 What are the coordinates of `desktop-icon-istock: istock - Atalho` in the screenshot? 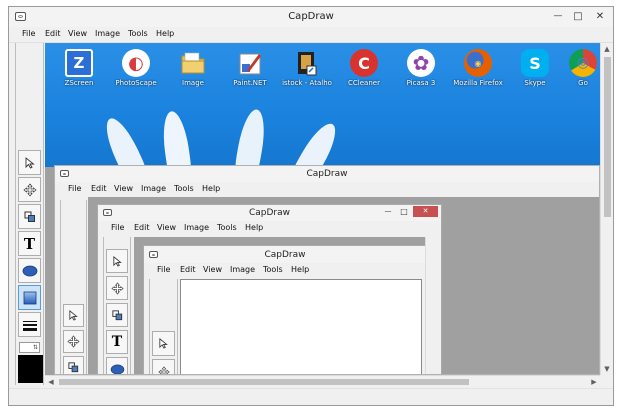 It's located at (307, 68).